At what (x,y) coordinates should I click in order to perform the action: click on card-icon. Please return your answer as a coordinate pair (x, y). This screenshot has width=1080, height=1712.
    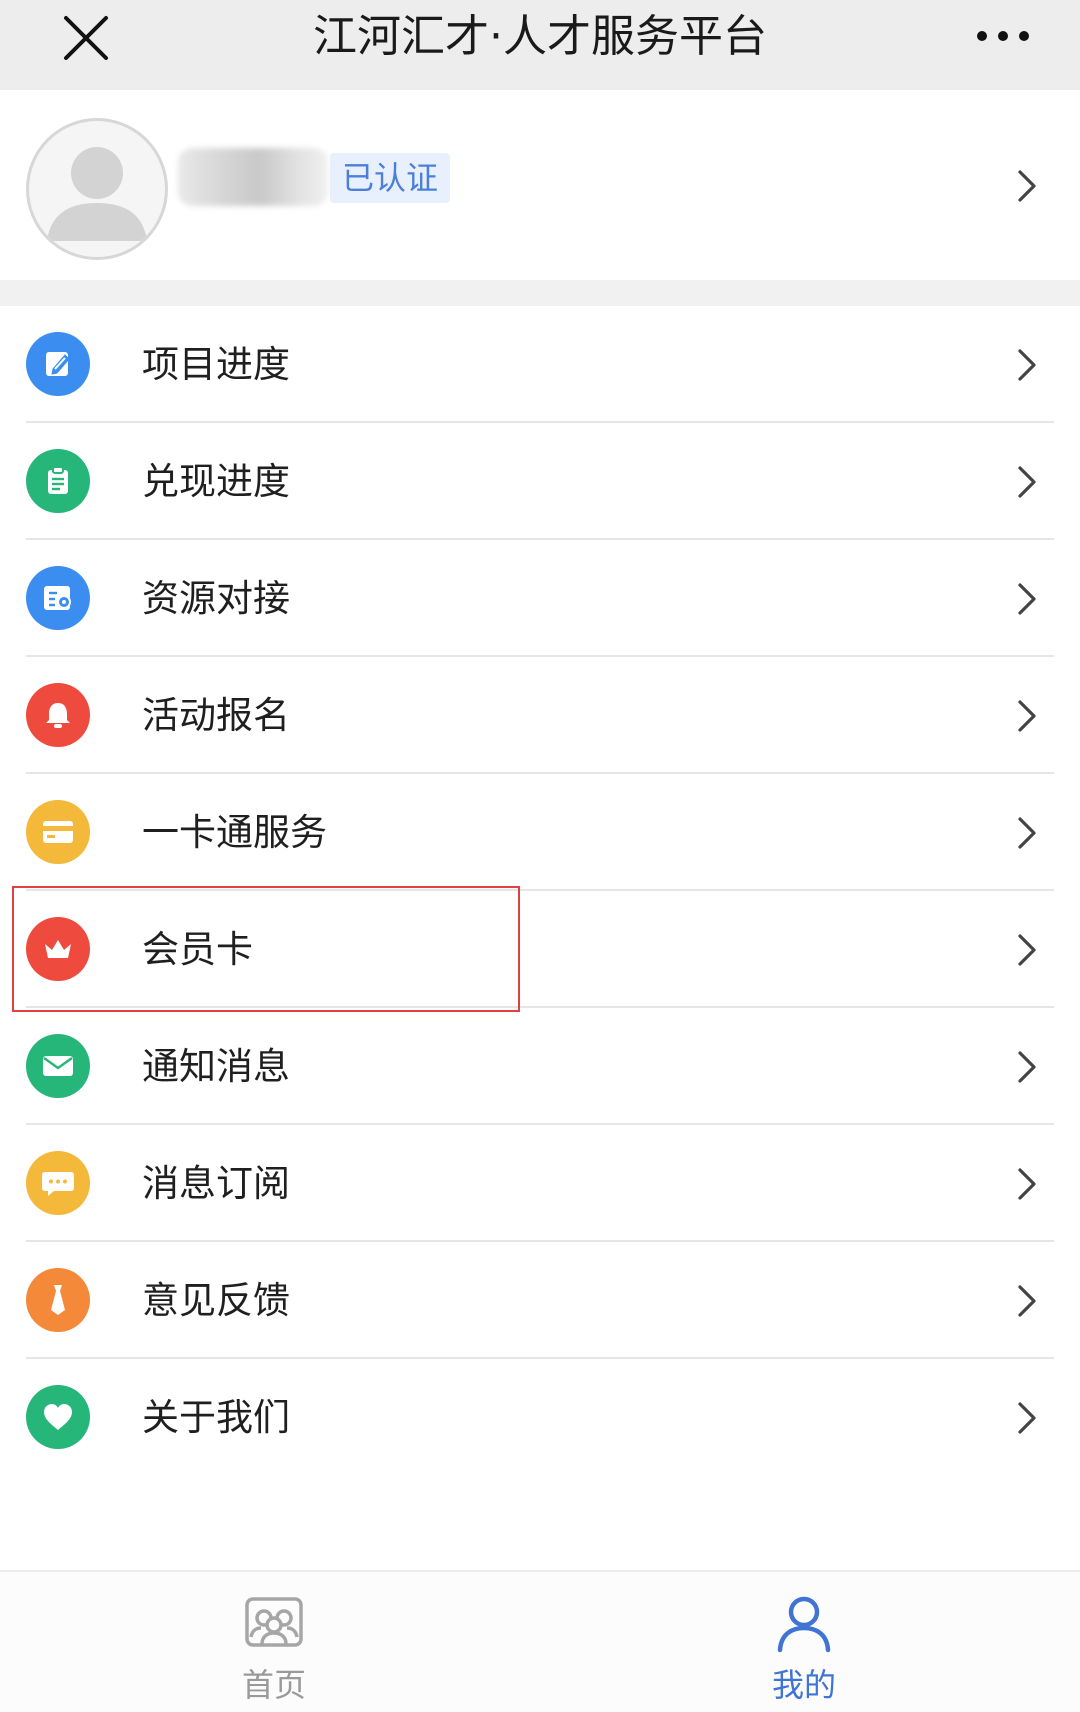
    Looking at the image, I should click on (58, 832).